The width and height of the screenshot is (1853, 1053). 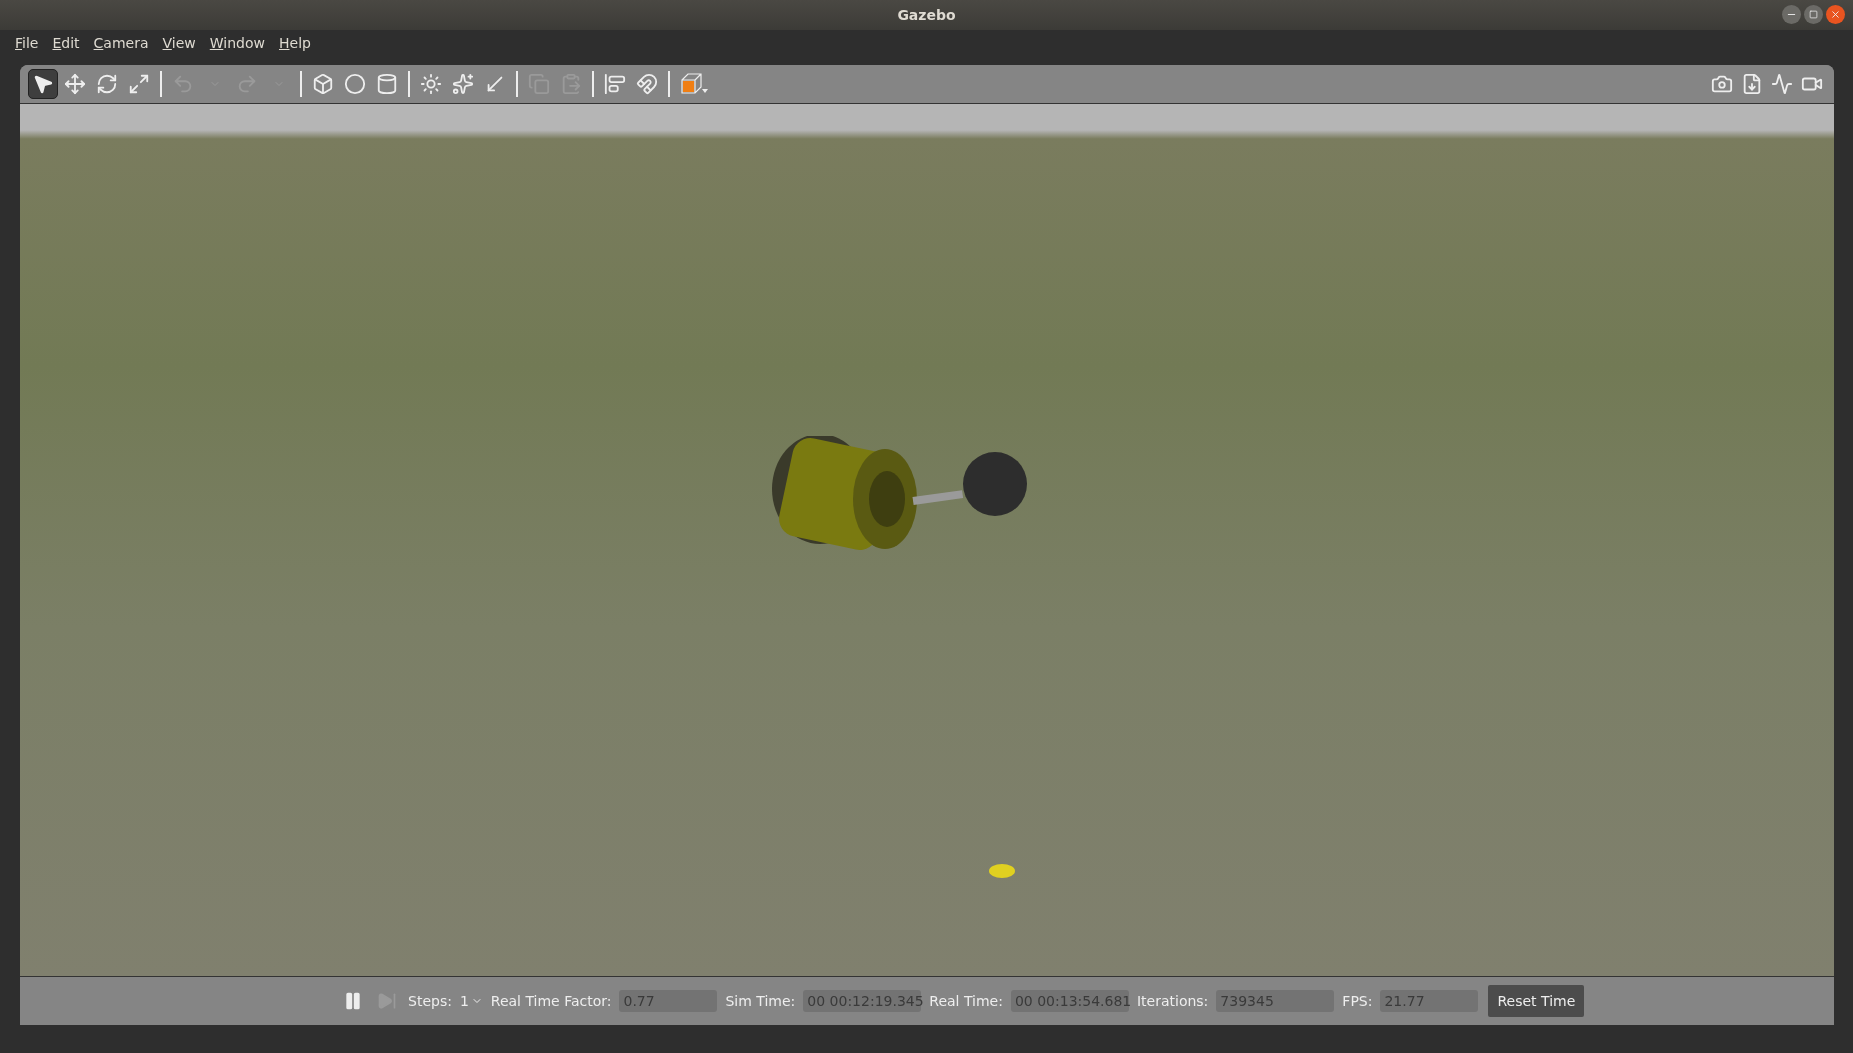 I want to click on close-button, so click(x=1835, y=14).